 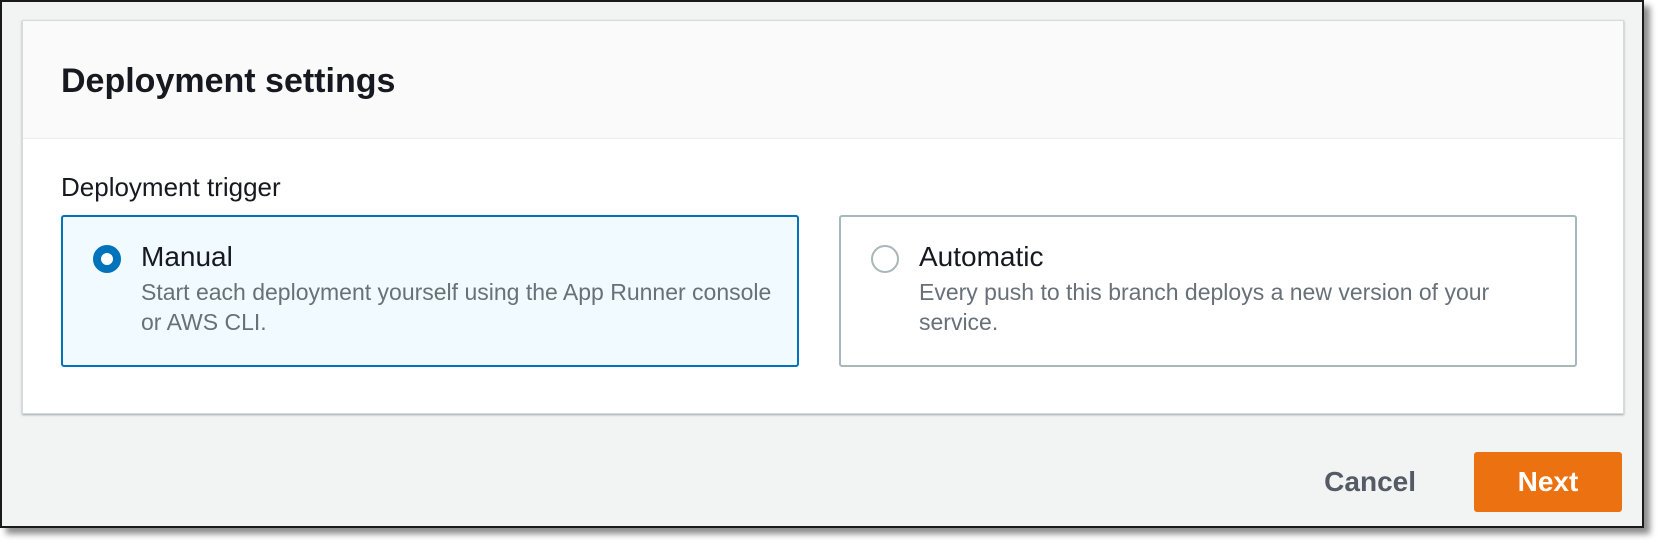 I want to click on next-button: Next, so click(x=1548, y=482).